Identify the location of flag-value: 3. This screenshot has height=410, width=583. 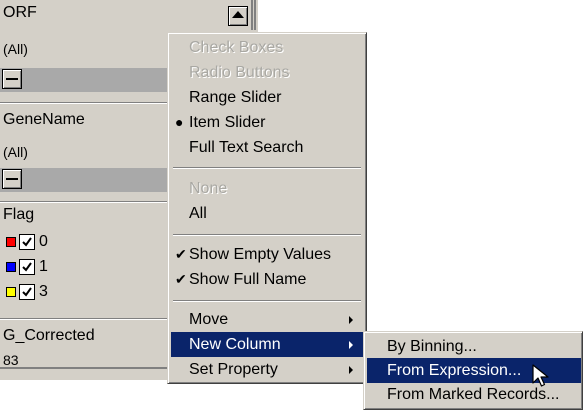
(43, 291).